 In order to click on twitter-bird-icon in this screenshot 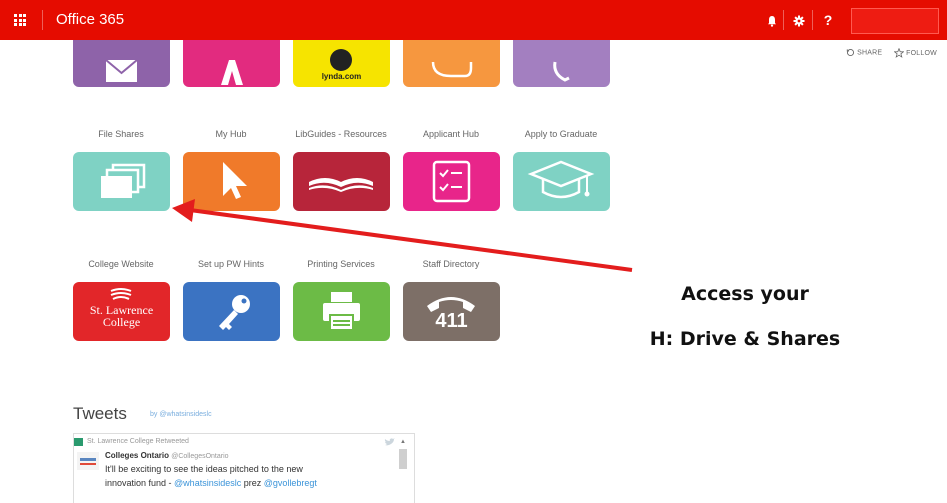, I will do `click(389, 442)`.